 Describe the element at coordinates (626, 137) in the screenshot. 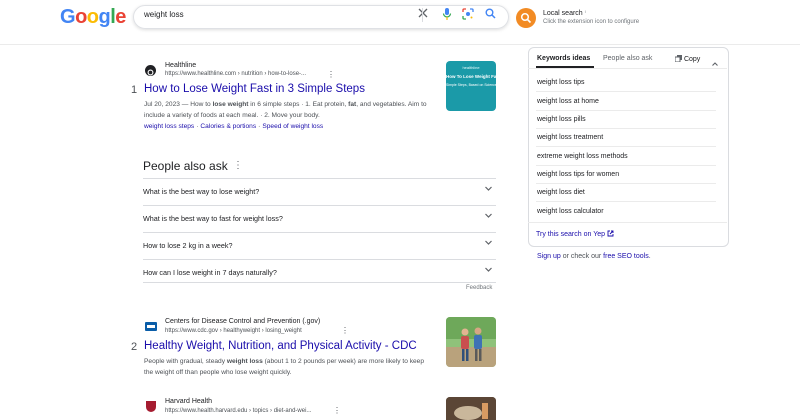

I see `keyword-item: weight loss treatment` at that location.